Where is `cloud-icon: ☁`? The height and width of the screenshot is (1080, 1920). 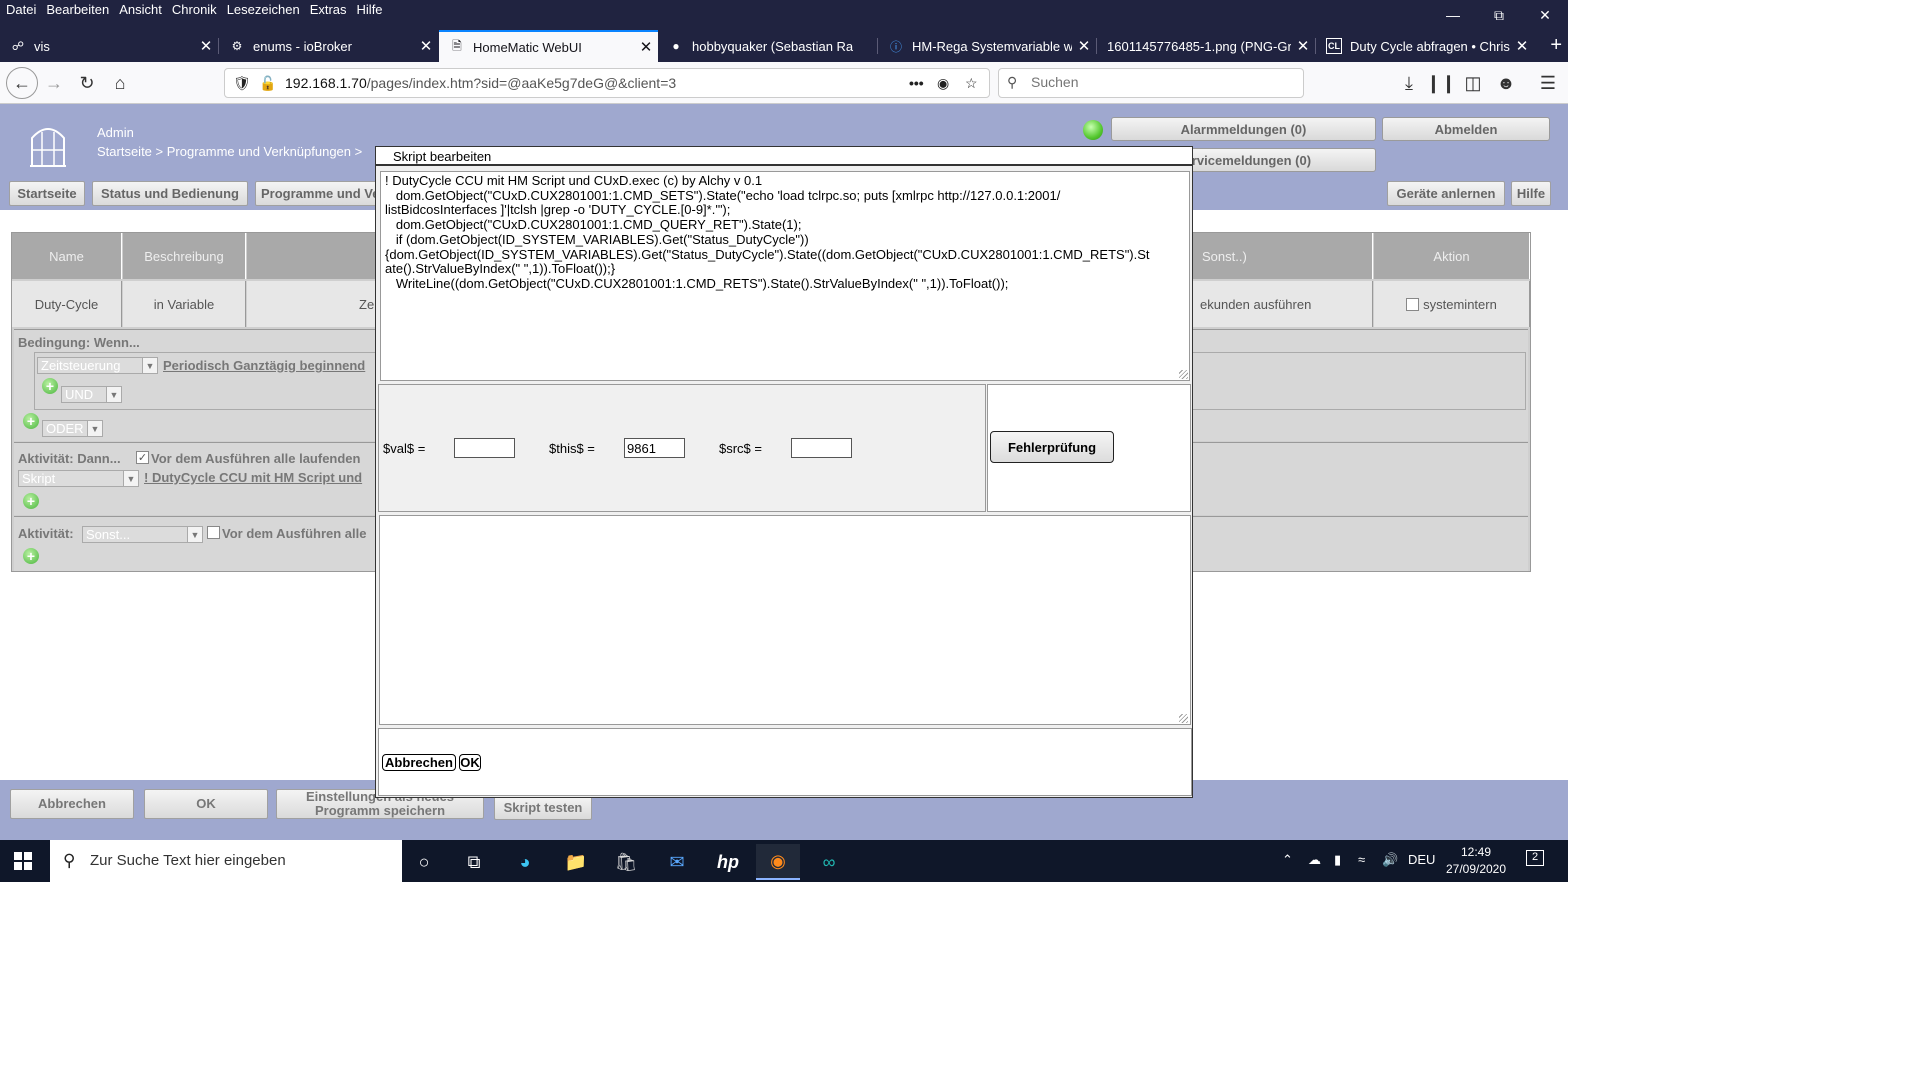 cloud-icon: ☁ is located at coordinates (1314, 860).